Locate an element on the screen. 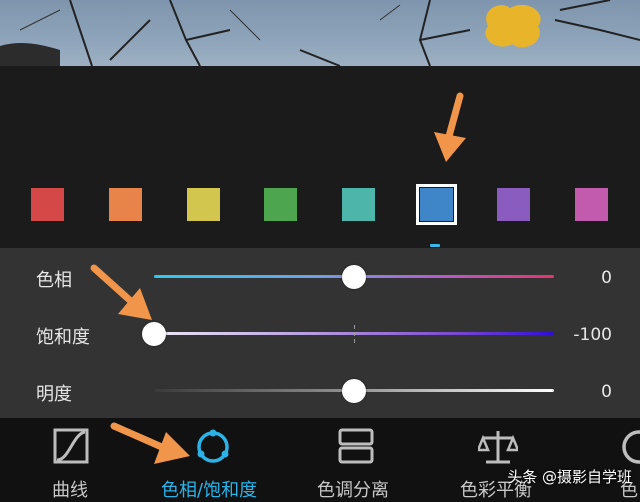  saturation-label: 饱和度 is located at coordinates (63, 337).